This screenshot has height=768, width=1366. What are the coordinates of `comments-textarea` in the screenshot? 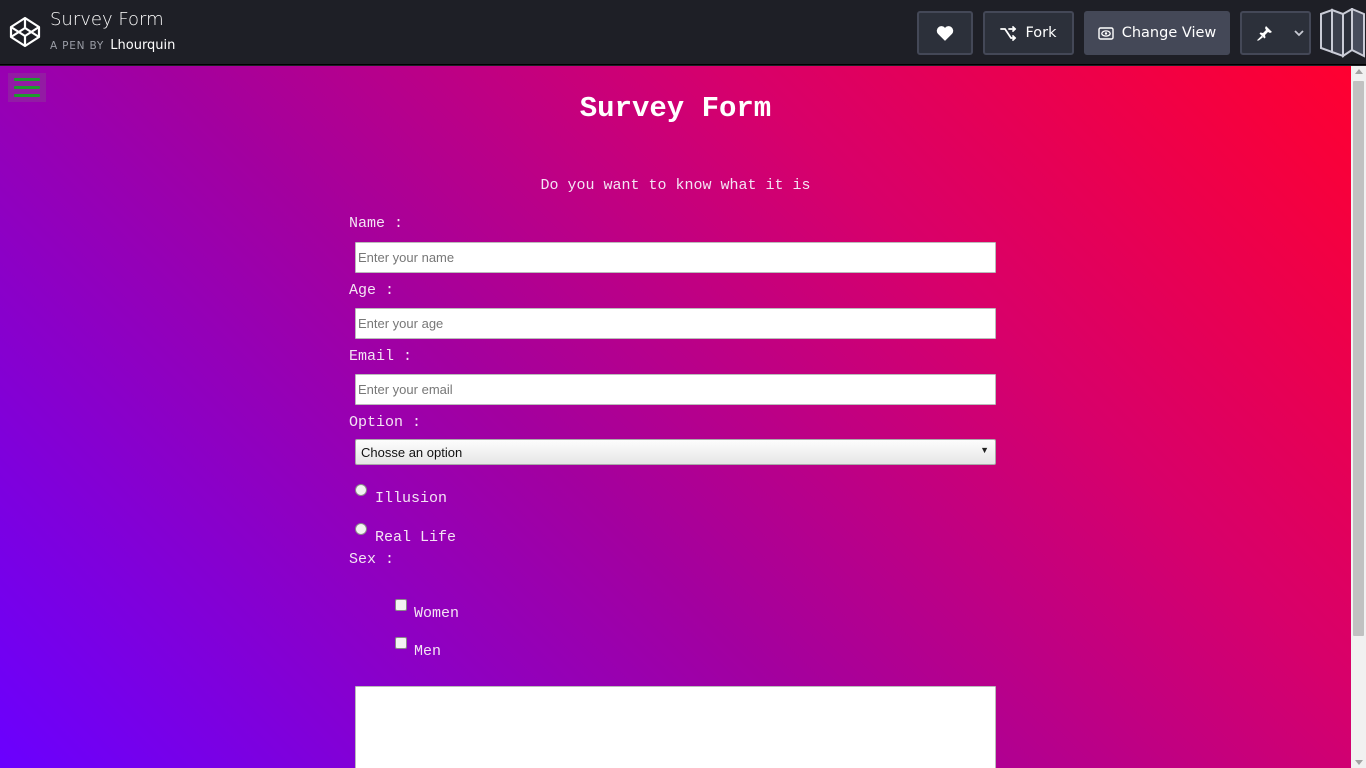 It's located at (675, 727).